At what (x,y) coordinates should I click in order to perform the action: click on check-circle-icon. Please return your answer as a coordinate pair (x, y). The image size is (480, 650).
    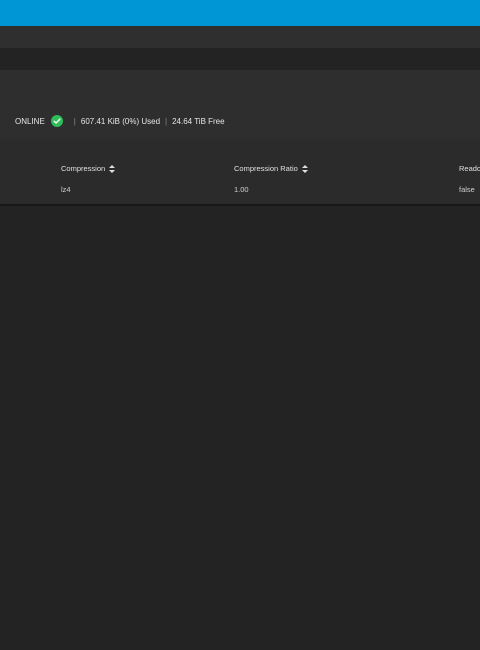
    Looking at the image, I should click on (56, 121).